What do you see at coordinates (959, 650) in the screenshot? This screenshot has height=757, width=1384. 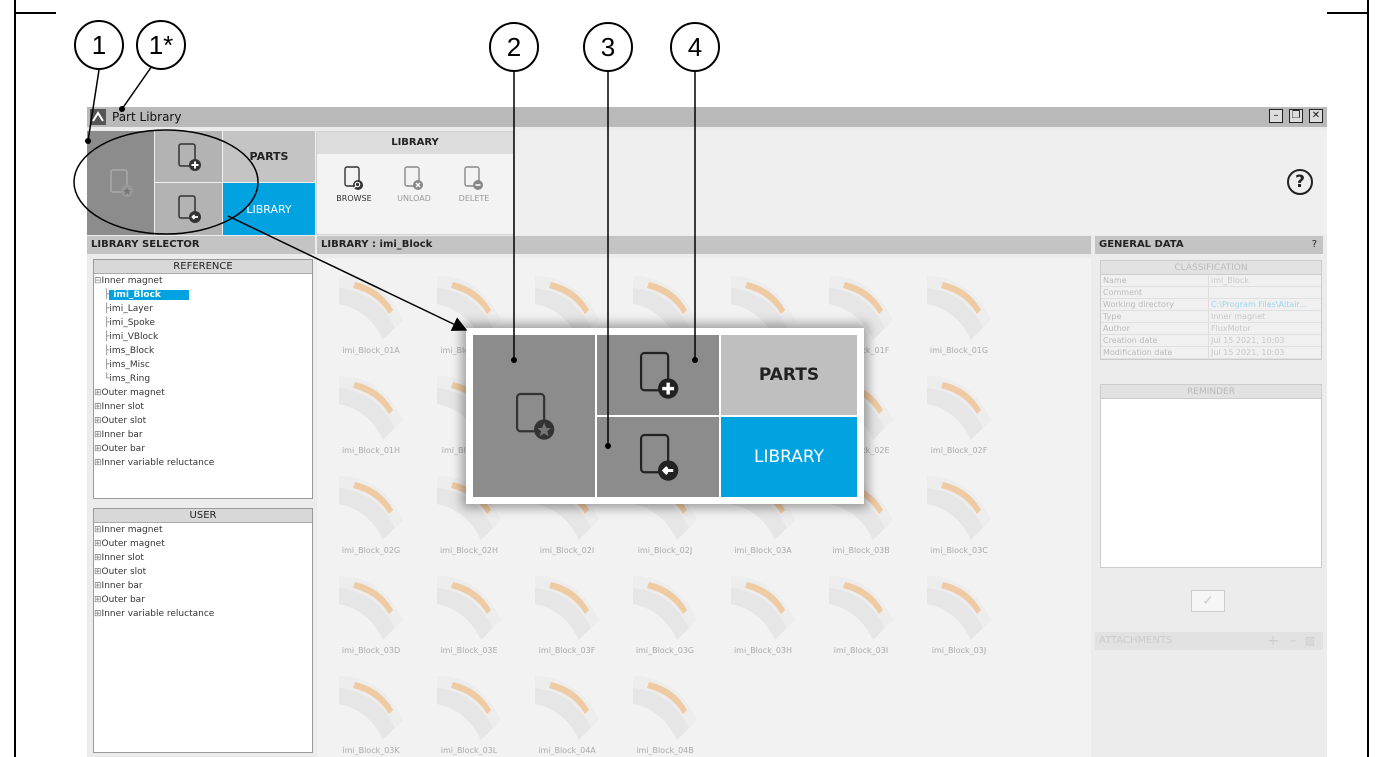 I see `part-thumbnail-label: imi_Block_03J` at bounding box center [959, 650].